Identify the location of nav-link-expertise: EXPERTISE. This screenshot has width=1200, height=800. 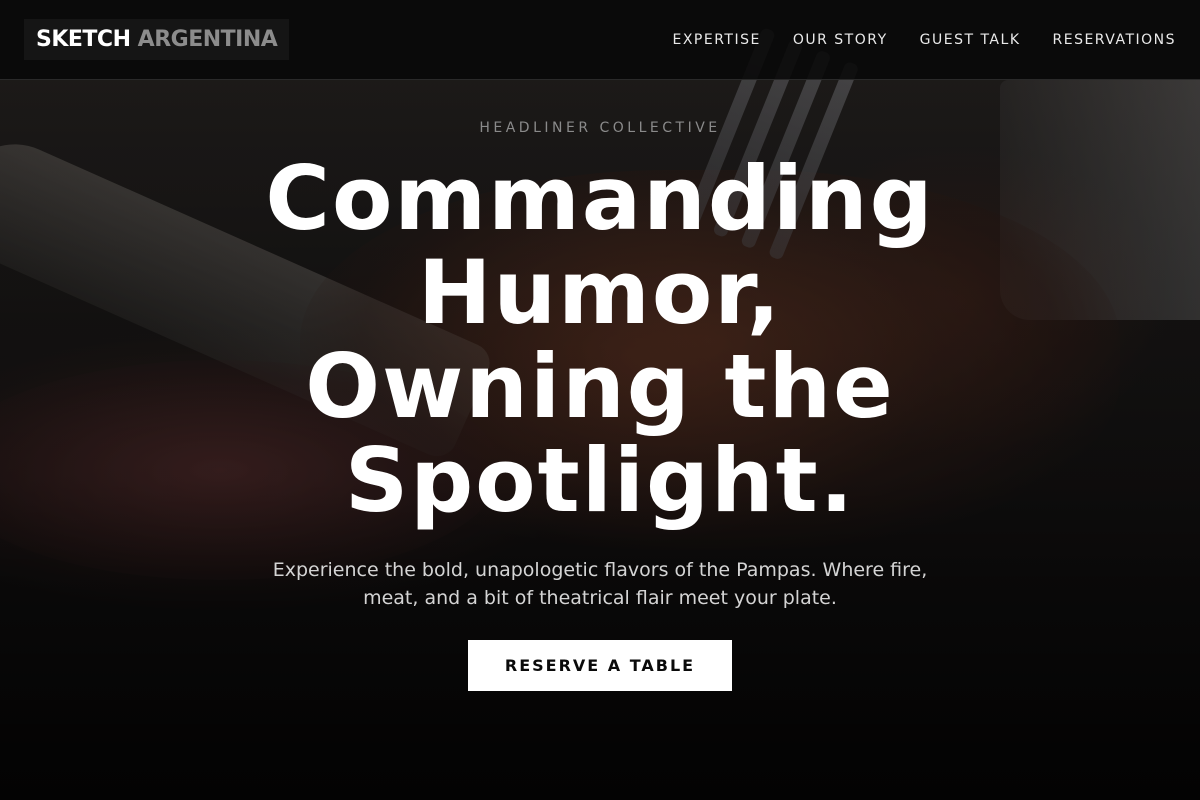
(716, 40).